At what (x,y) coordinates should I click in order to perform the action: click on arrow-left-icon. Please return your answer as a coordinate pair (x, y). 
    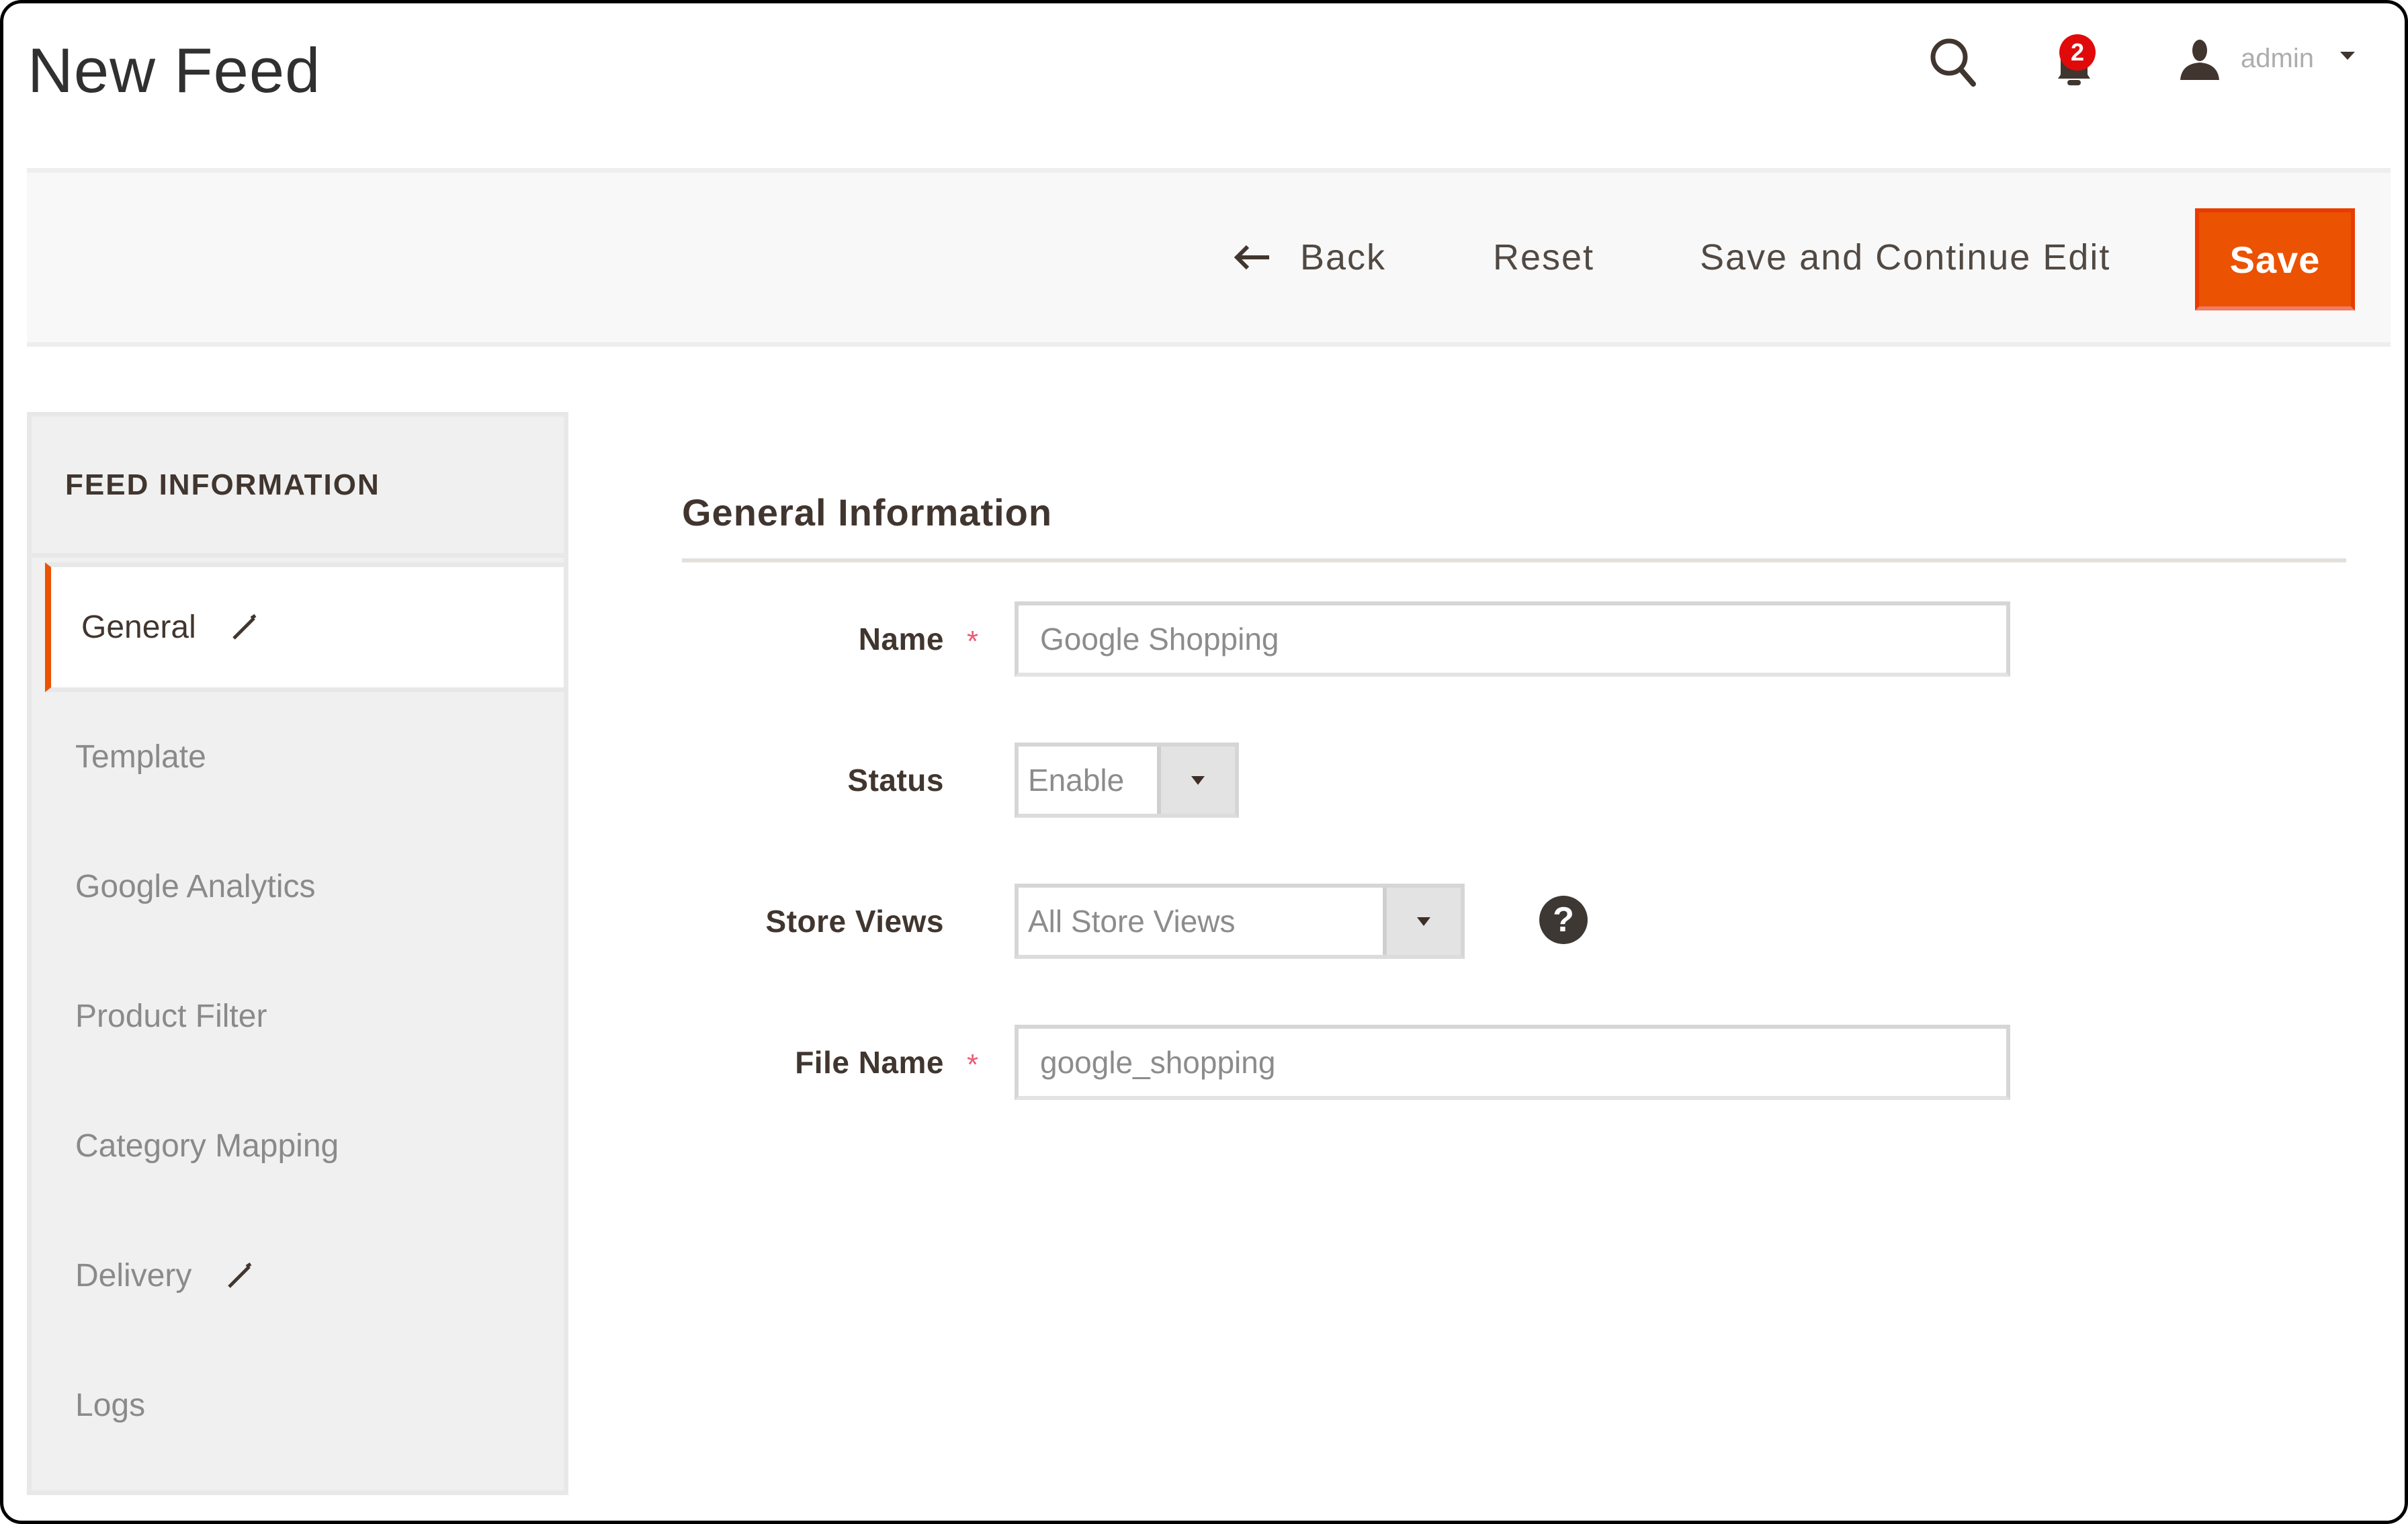
    Looking at the image, I should click on (1251, 257).